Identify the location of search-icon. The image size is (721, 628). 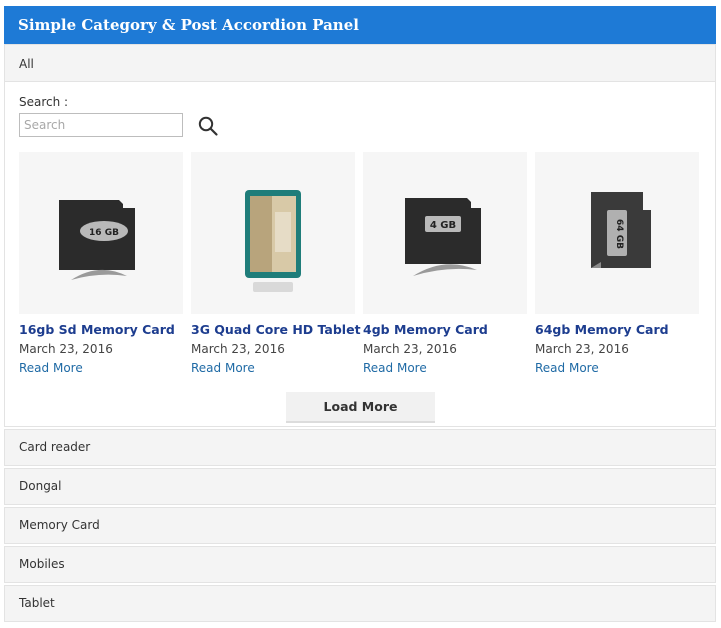
(208, 126).